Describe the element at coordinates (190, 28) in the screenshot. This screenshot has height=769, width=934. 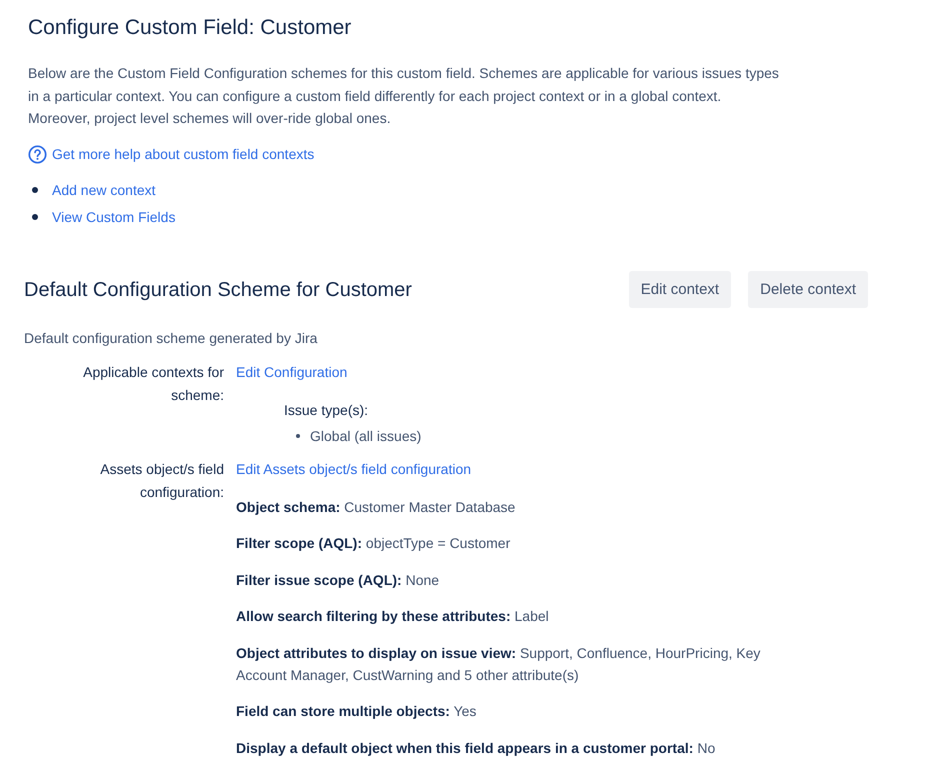
I see `page-title: Configure Custom Field: Customer` at that location.